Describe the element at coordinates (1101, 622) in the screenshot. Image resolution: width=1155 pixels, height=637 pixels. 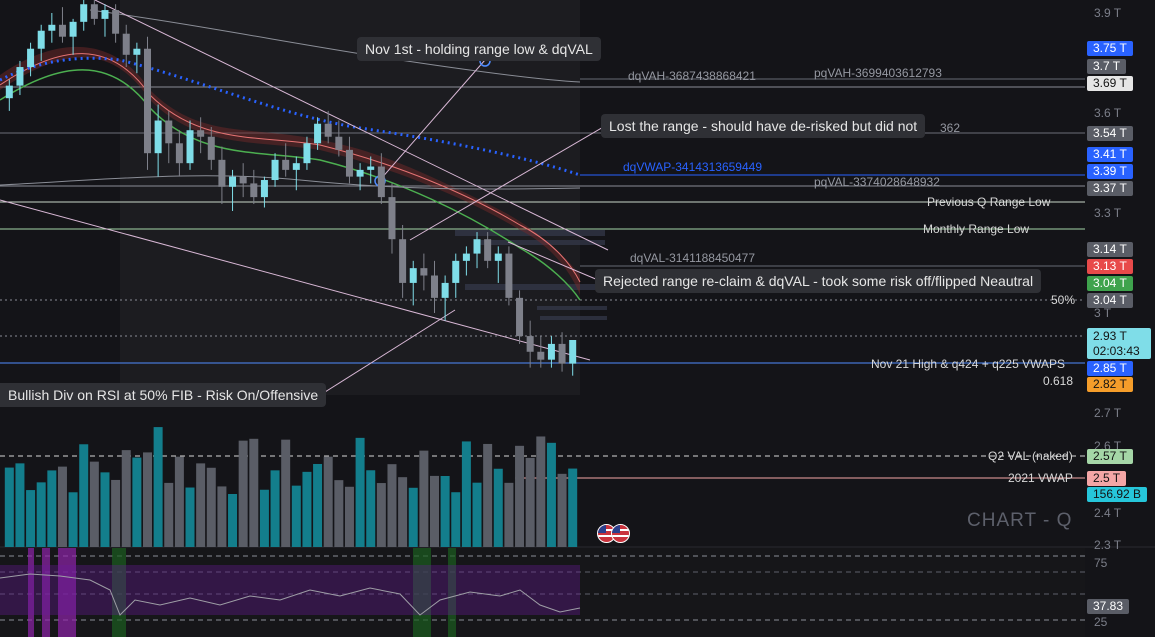
I see `rsi-axis-tick: 25` at that location.